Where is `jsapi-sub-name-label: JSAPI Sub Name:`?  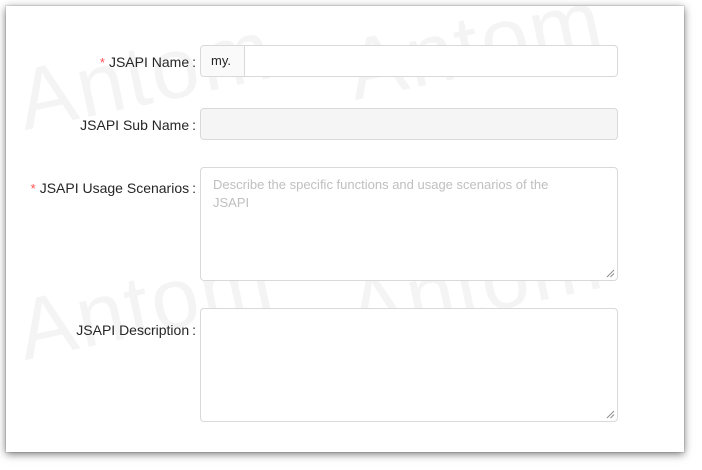 jsapi-sub-name-label: JSAPI Sub Name: is located at coordinates (138, 125).